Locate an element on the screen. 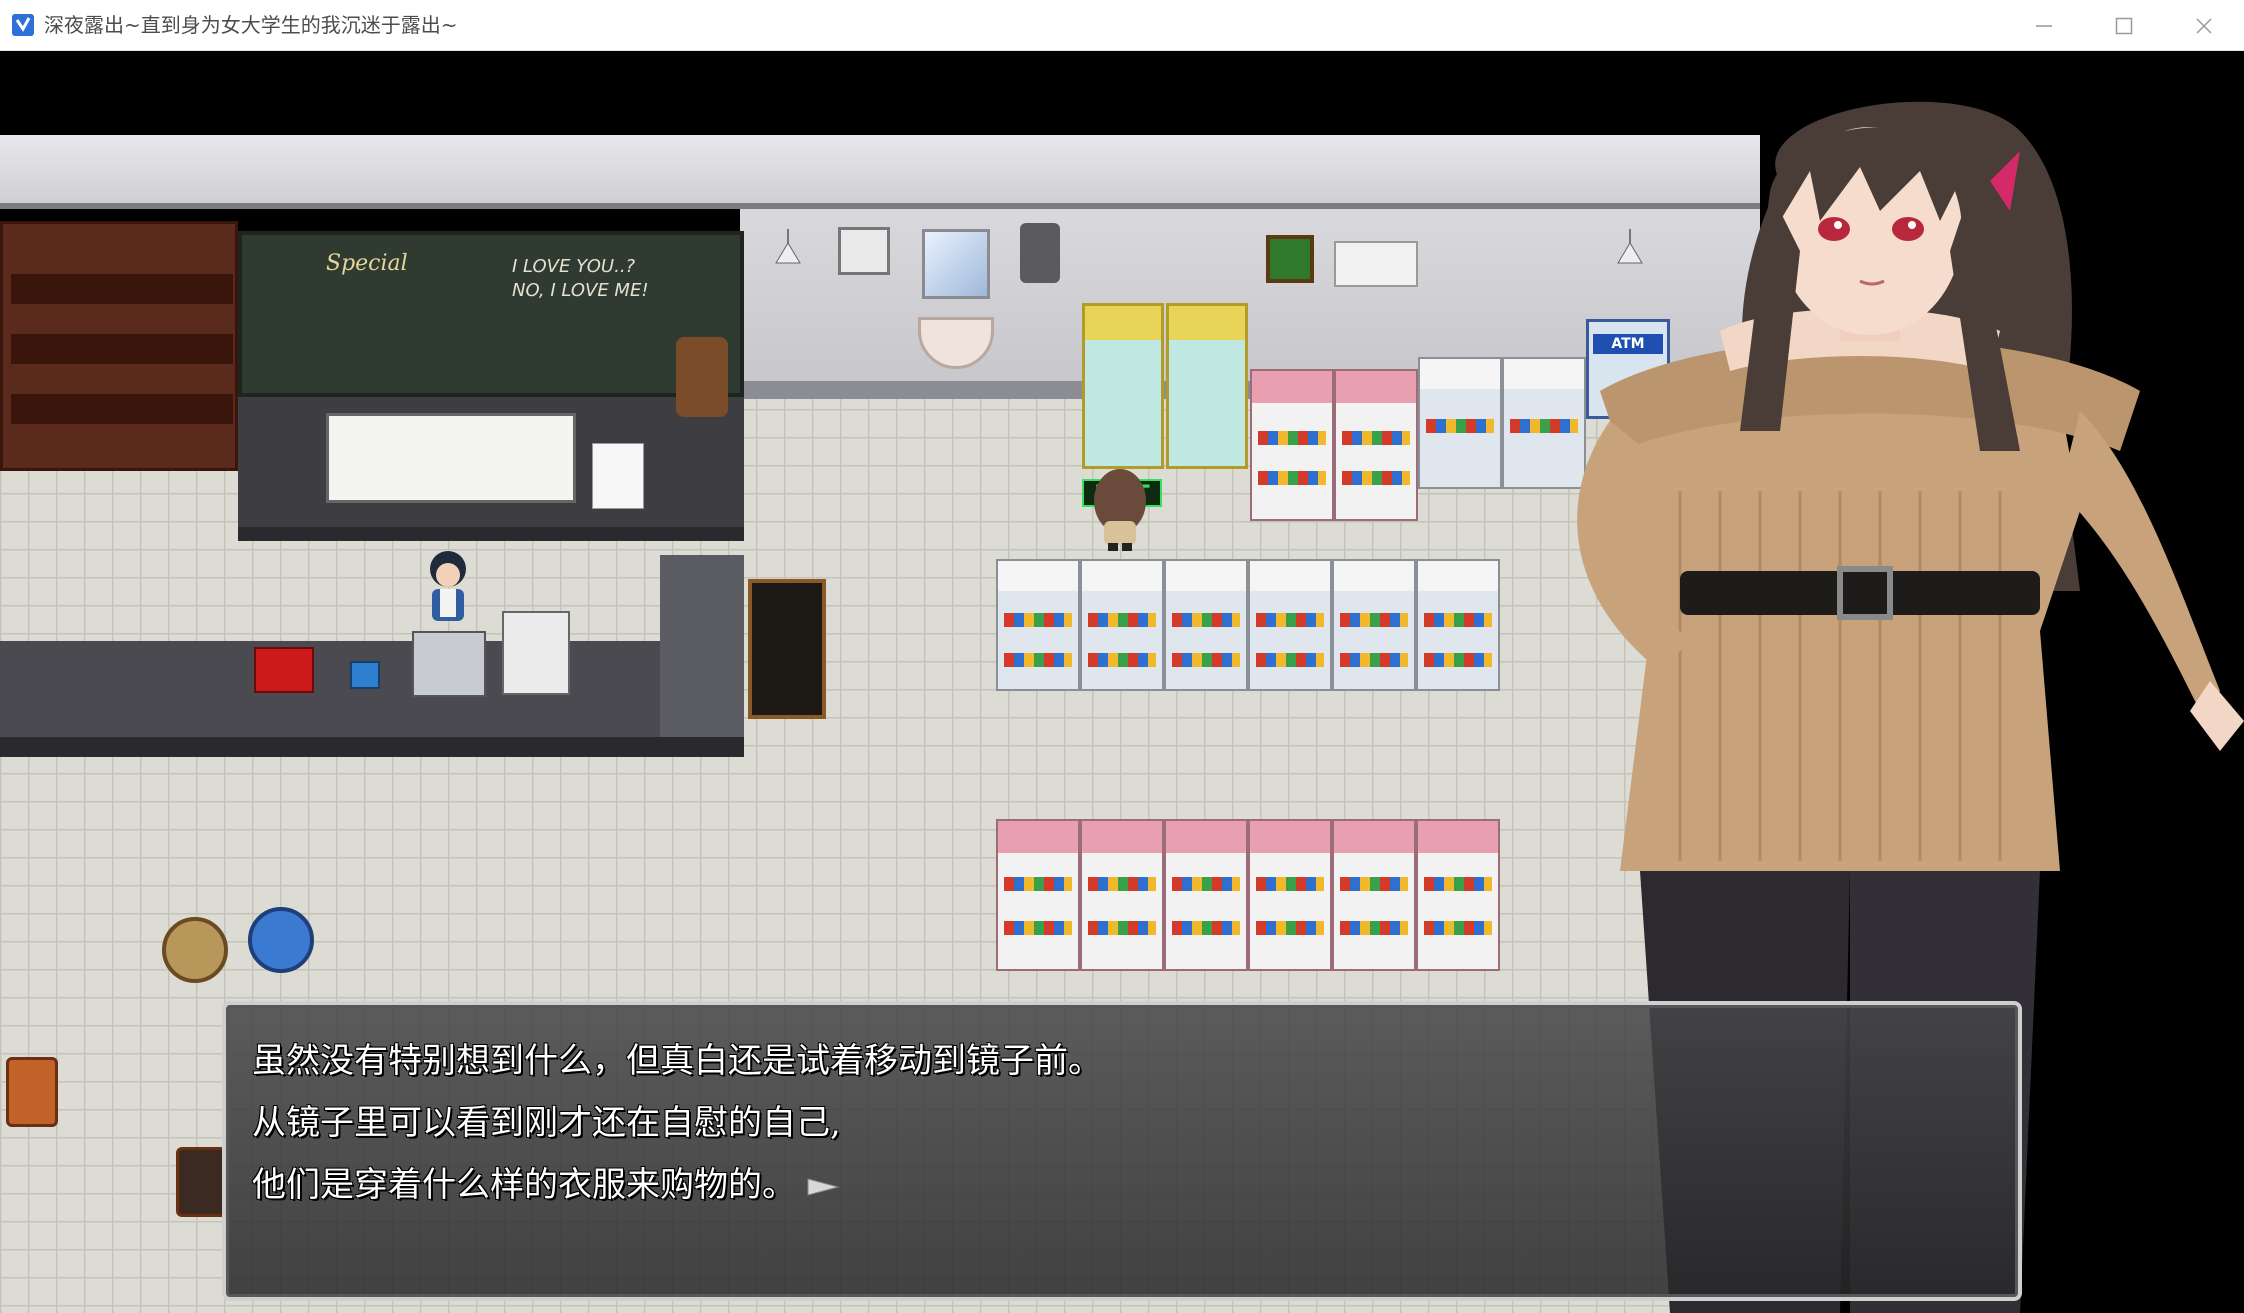 The width and height of the screenshot is (2244, 1313). blue-box is located at coordinates (365, 675).